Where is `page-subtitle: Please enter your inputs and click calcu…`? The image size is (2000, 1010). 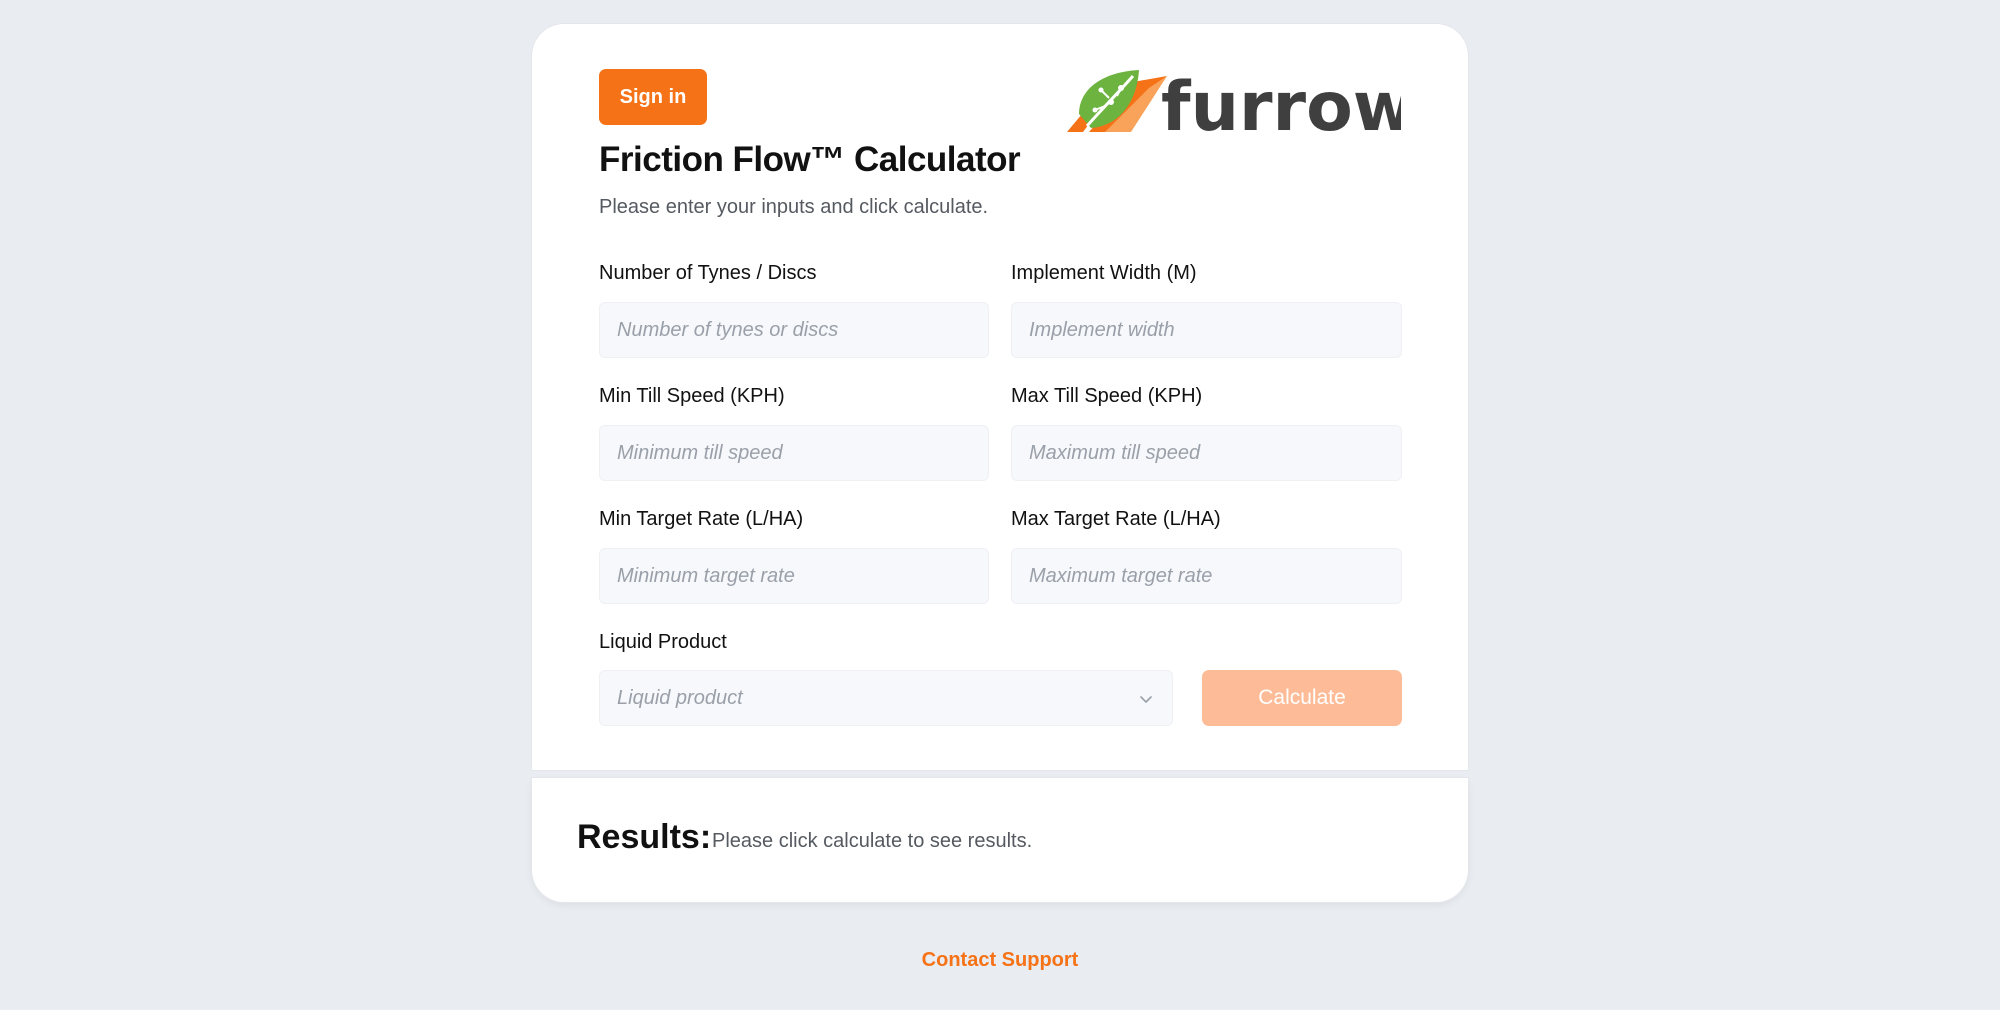
page-subtitle: Please enter your inputs and click calcu… is located at coordinates (794, 207).